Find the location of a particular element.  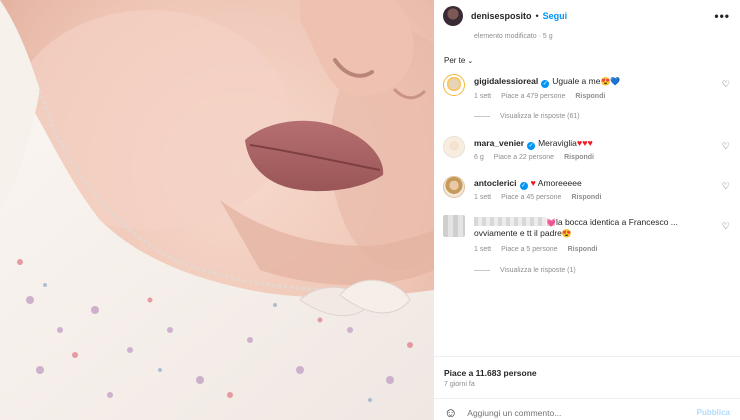

follow-button: Segui is located at coordinates (555, 16).